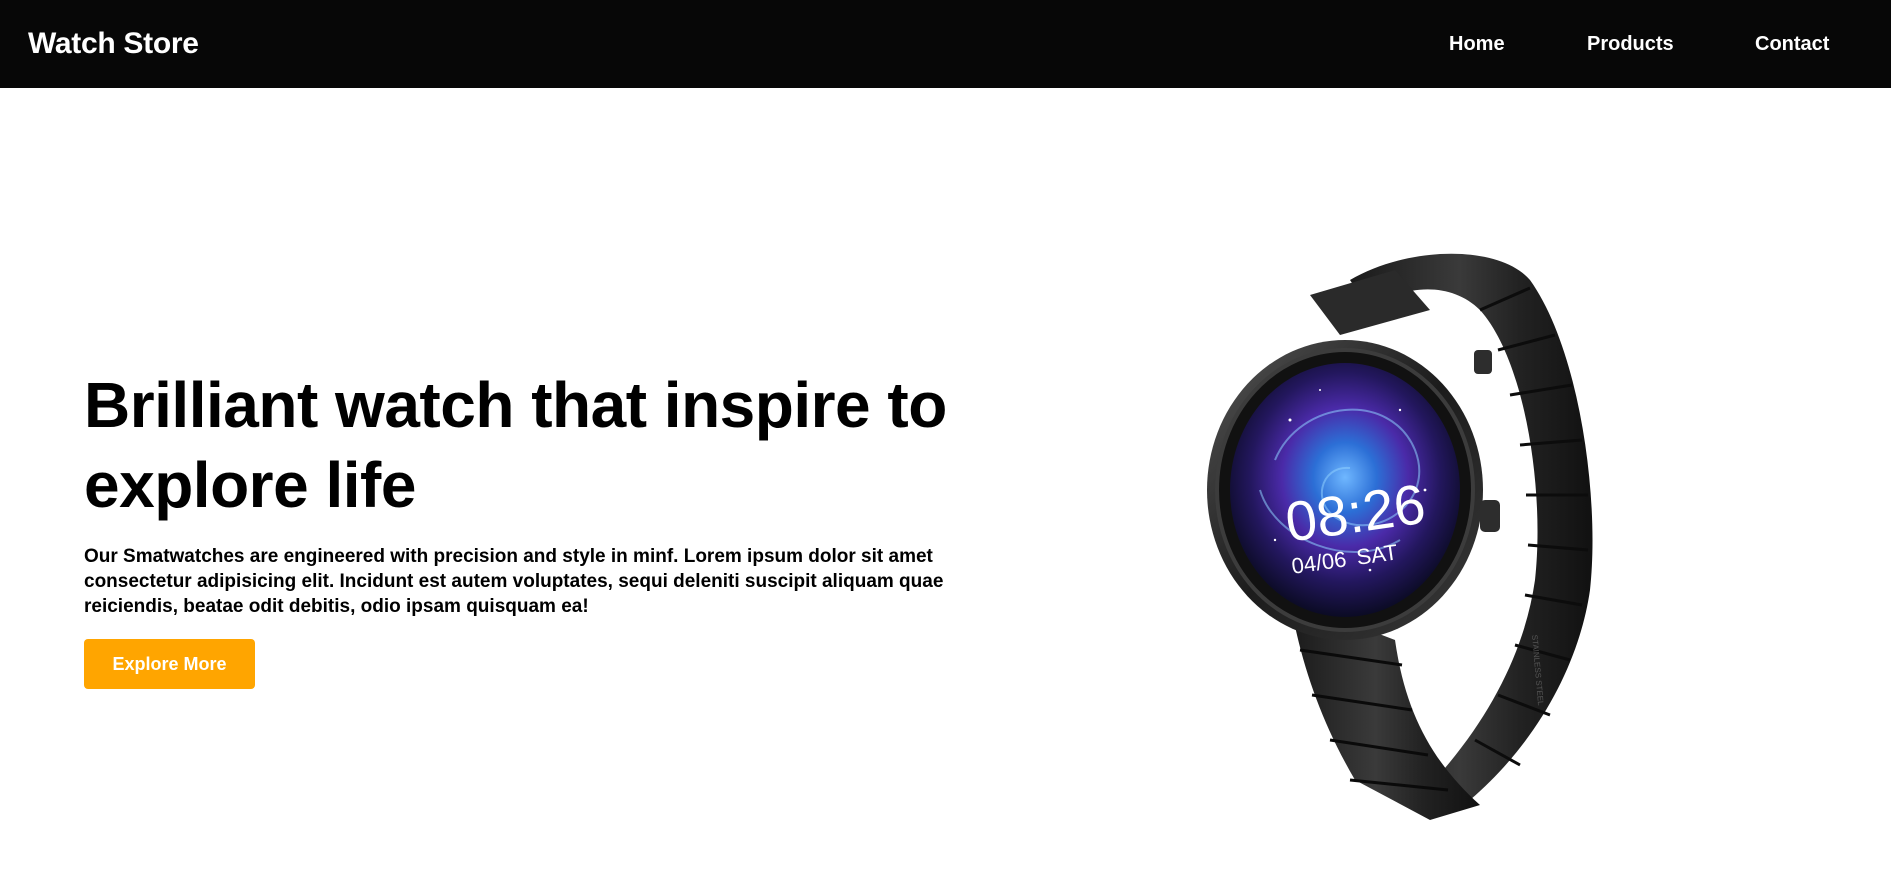 The height and width of the screenshot is (869, 1891). Describe the element at coordinates (113, 44) in the screenshot. I see `brand-logo: Watch Store` at that location.